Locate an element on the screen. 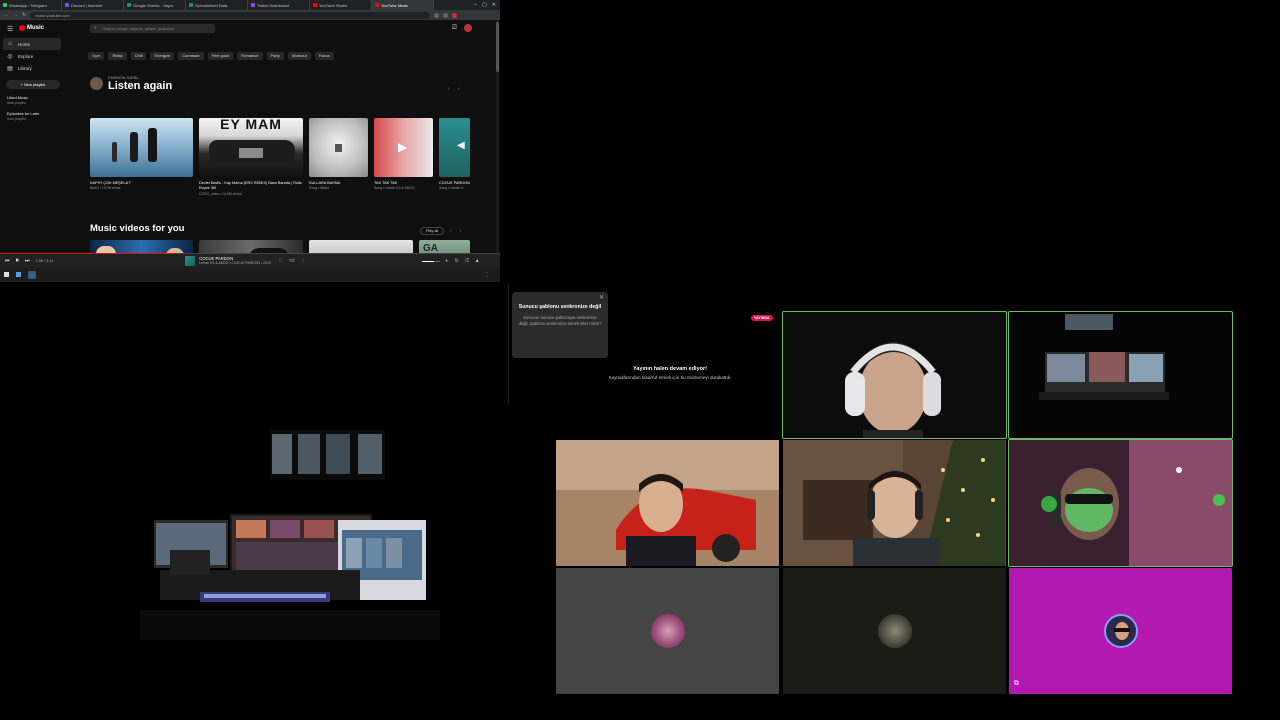 The width and height of the screenshot is (1280, 720). close-icon: ✕ is located at coordinates (601, 297).